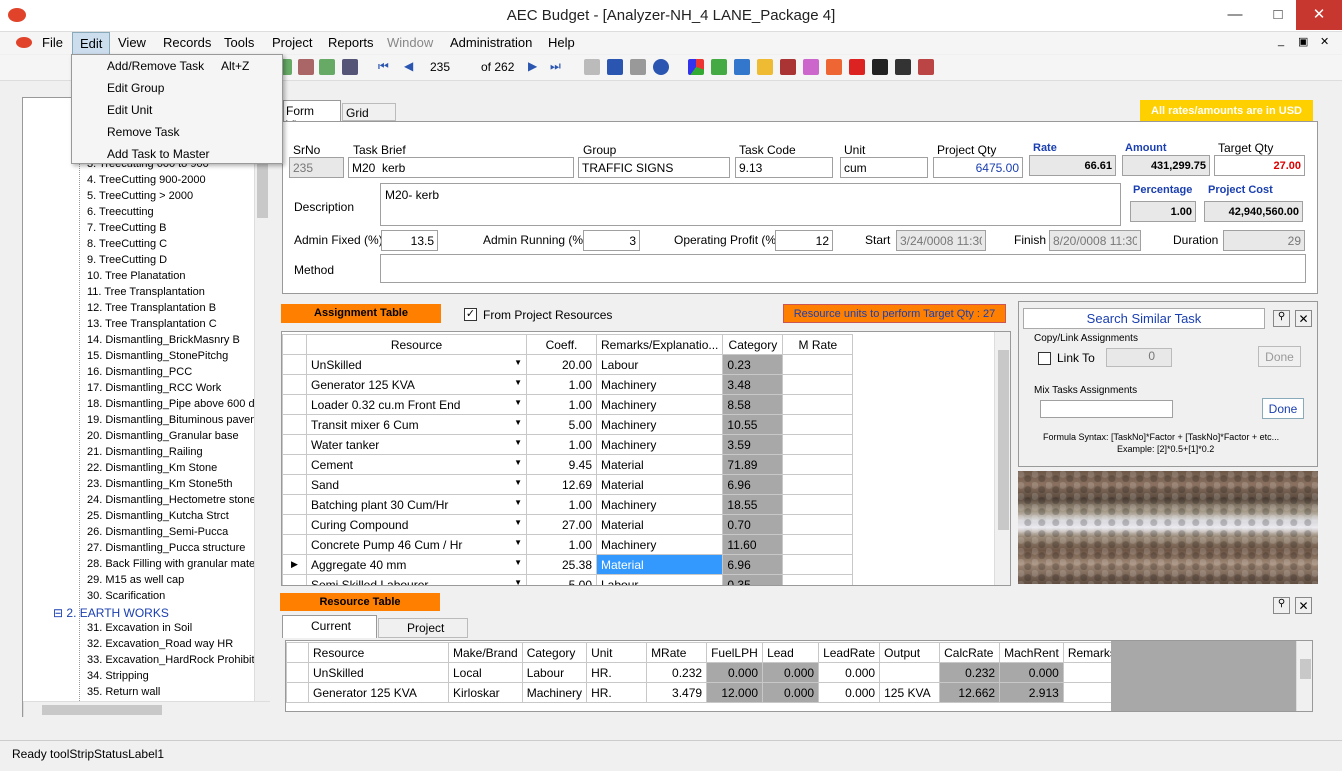 The image size is (1342, 771). Describe the element at coordinates (788, 67) in the screenshot. I see `bar-chart-4-icon` at that location.